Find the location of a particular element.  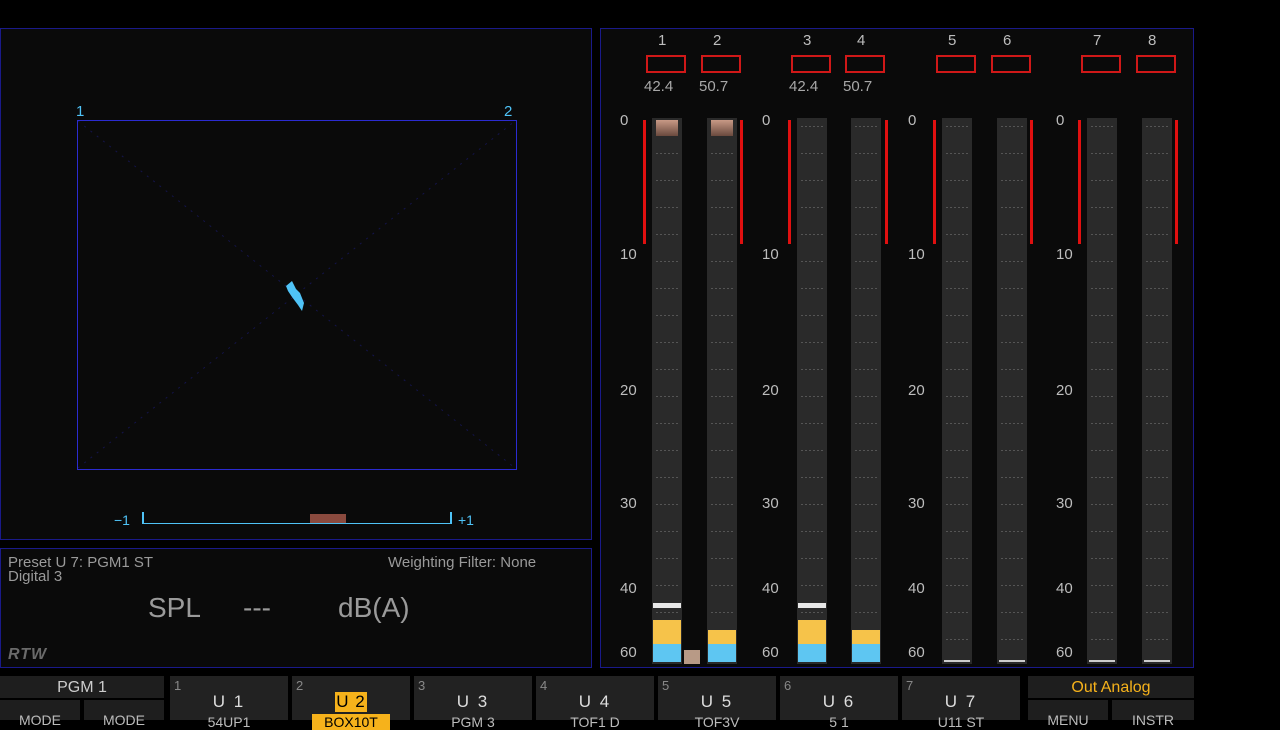

meter-channel-number: 2 is located at coordinates (717, 40).